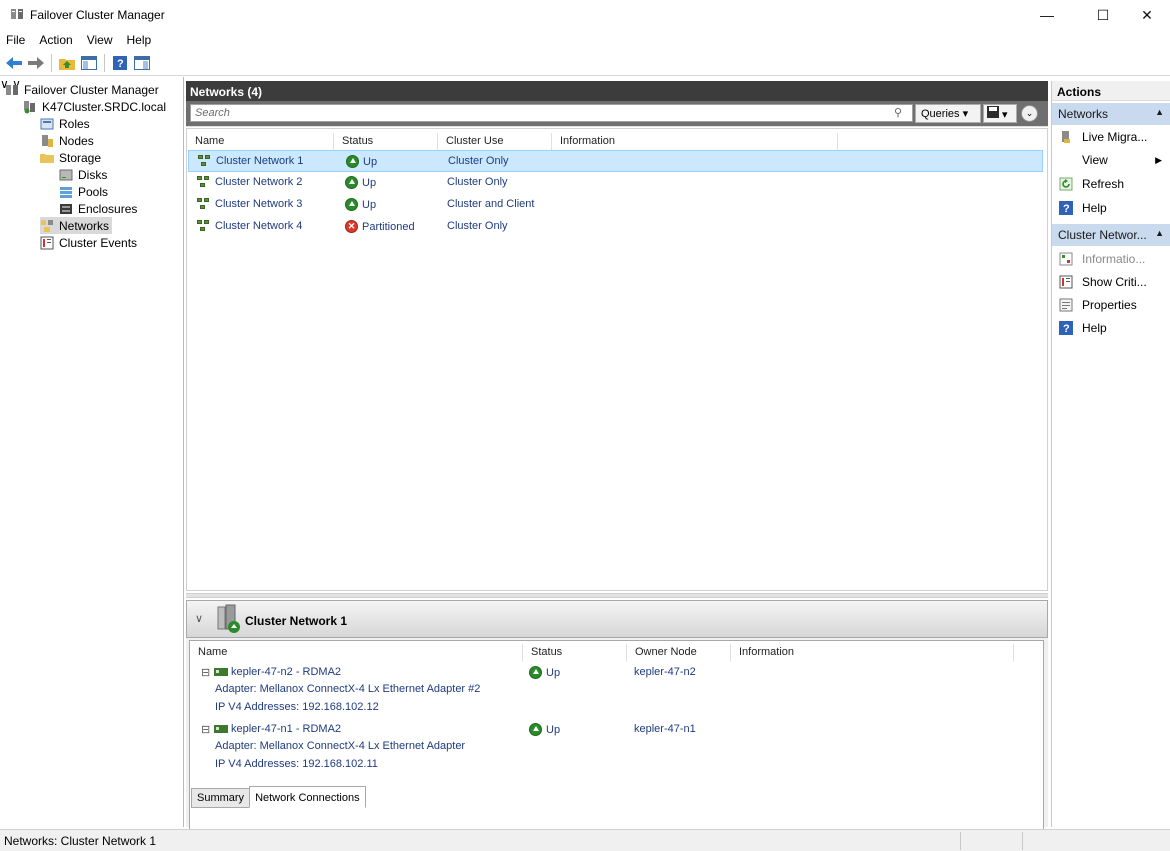  What do you see at coordinates (84, 225) in the screenshot?
I see `tree-label: Networks` at bounding box center [84, 225].